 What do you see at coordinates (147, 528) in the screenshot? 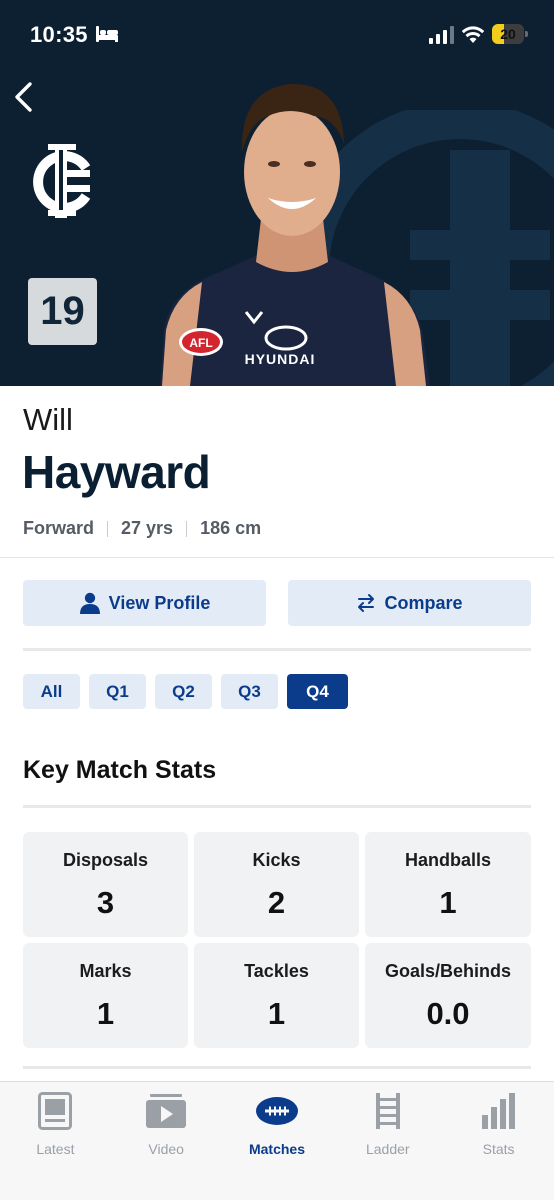
I see `player-age: 27 yrs` at bounding box center [147, 528].